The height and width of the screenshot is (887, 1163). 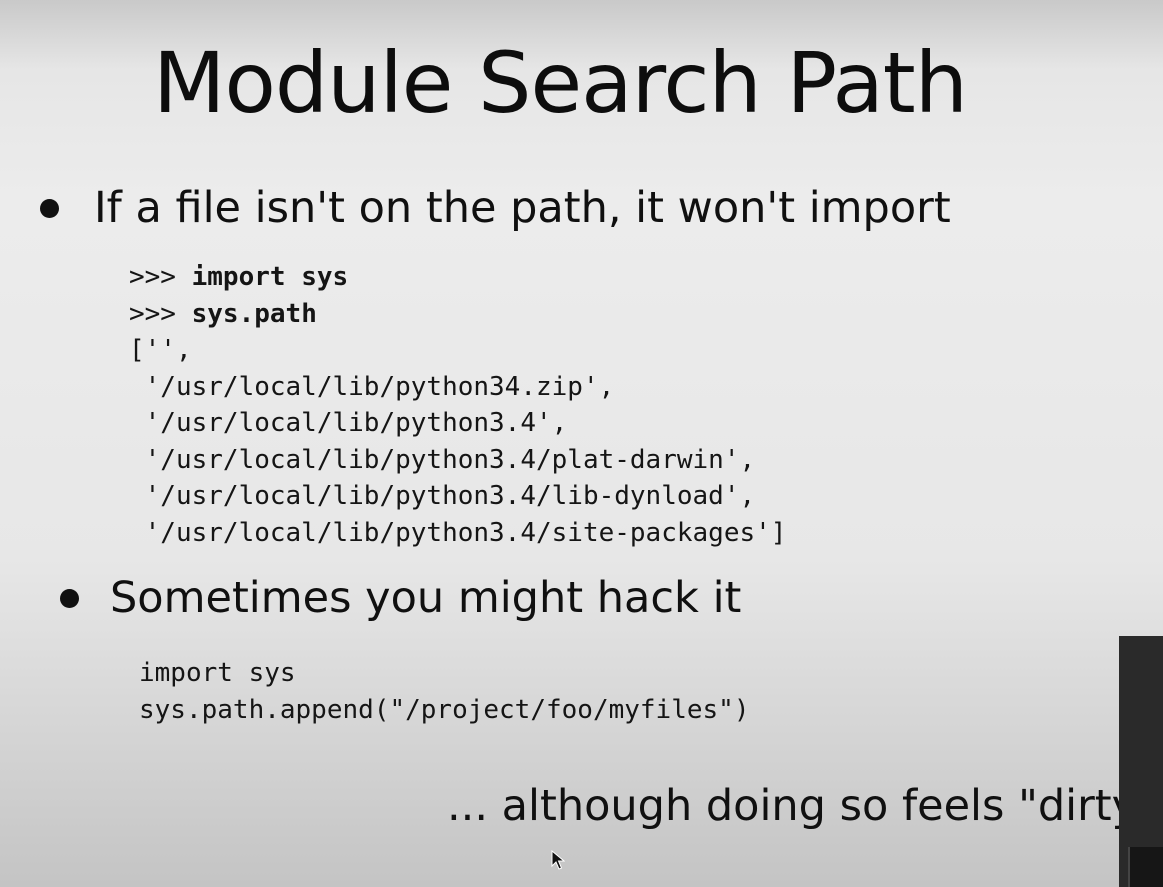 I want to click on dirty-note: ... although doing so feels "dirty, so click(x=792, y=806).